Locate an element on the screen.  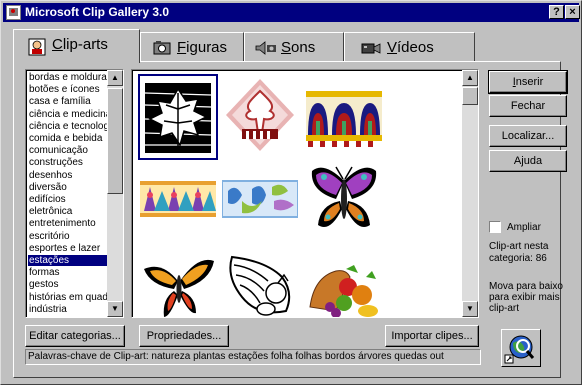
leaf-clip-icon is located at coordinates (178, 118).